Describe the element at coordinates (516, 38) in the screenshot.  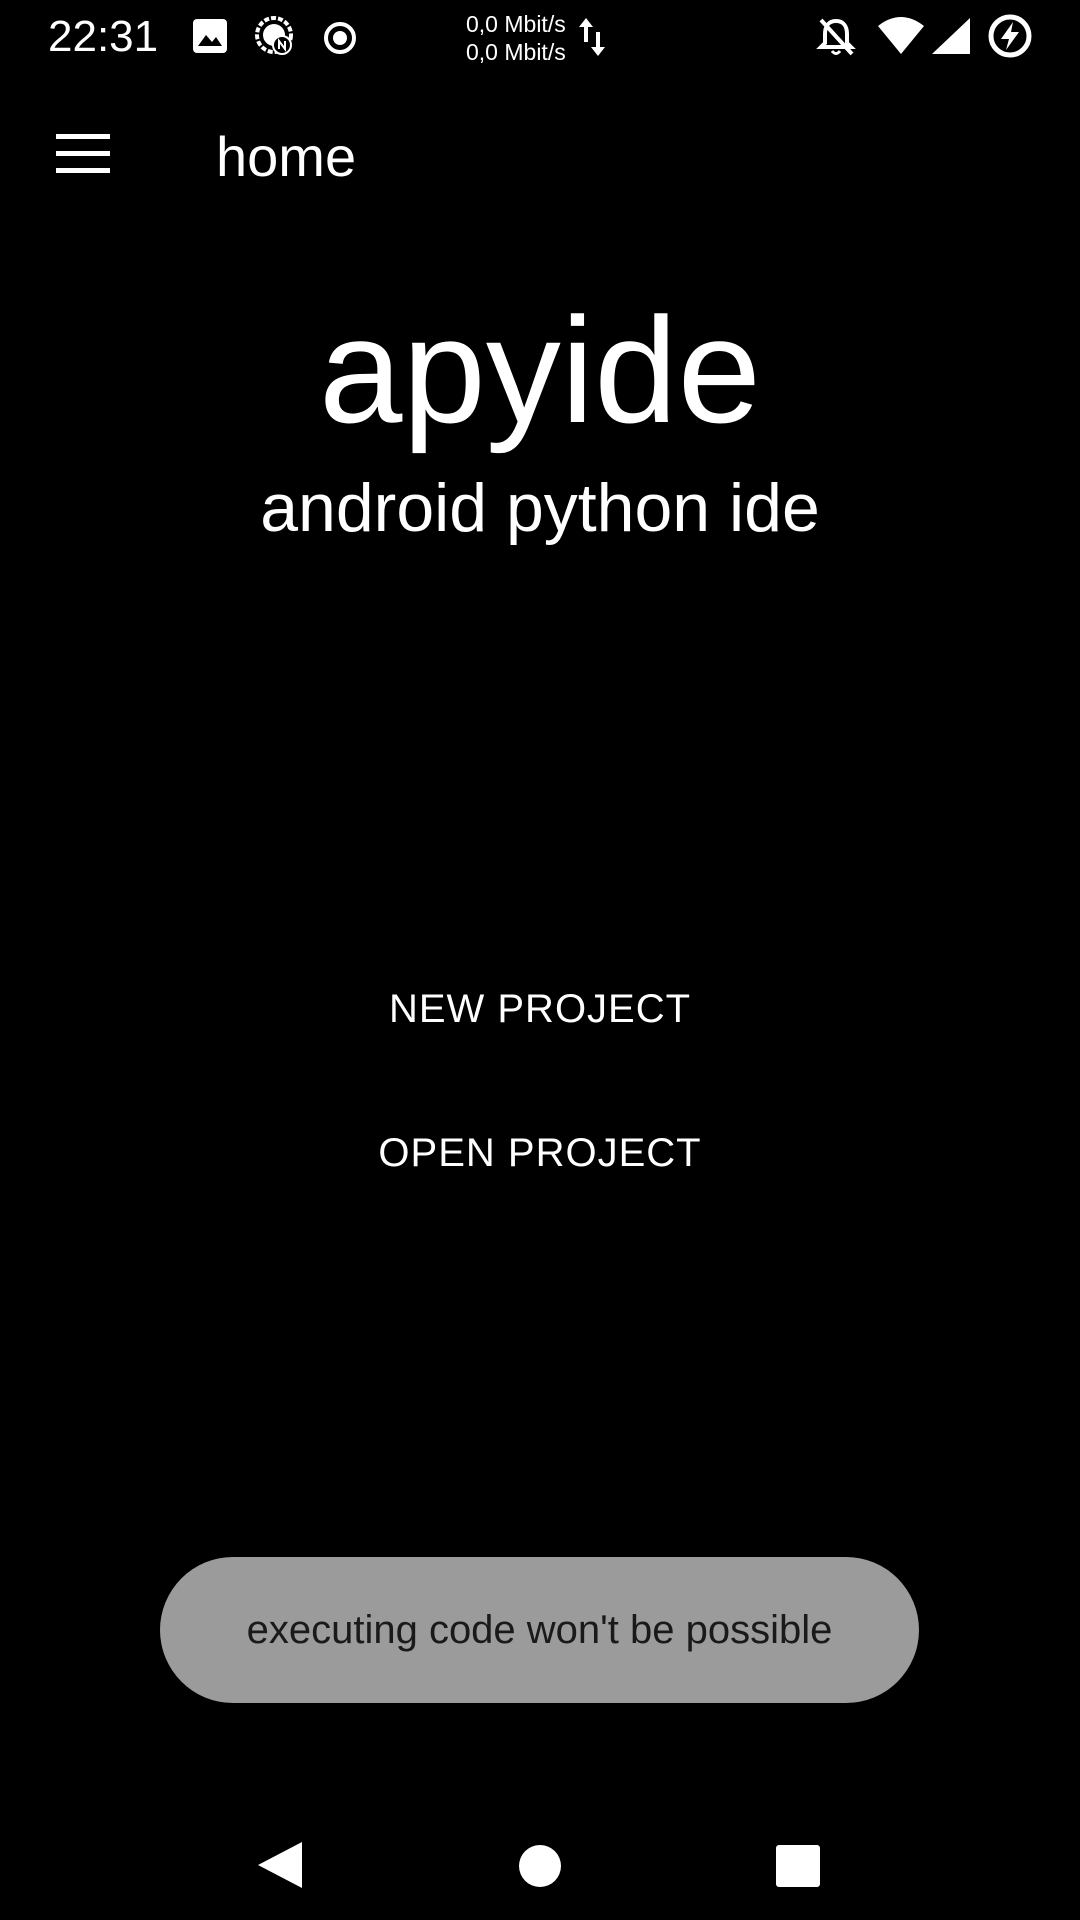
I see `network-speed: 0,0 Mbit/s 0,0 Mbit/s` at that location.